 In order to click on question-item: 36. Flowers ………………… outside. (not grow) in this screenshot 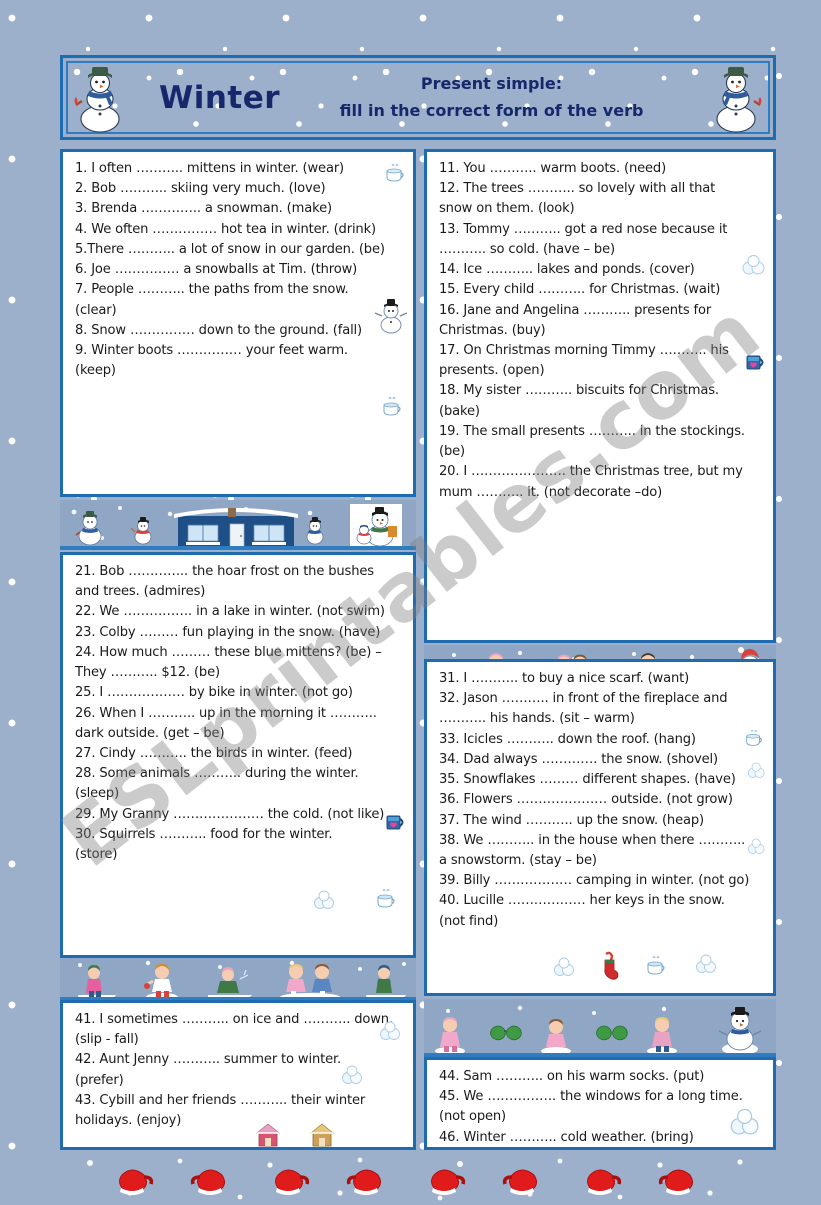, I will do `click(586, 800)`.